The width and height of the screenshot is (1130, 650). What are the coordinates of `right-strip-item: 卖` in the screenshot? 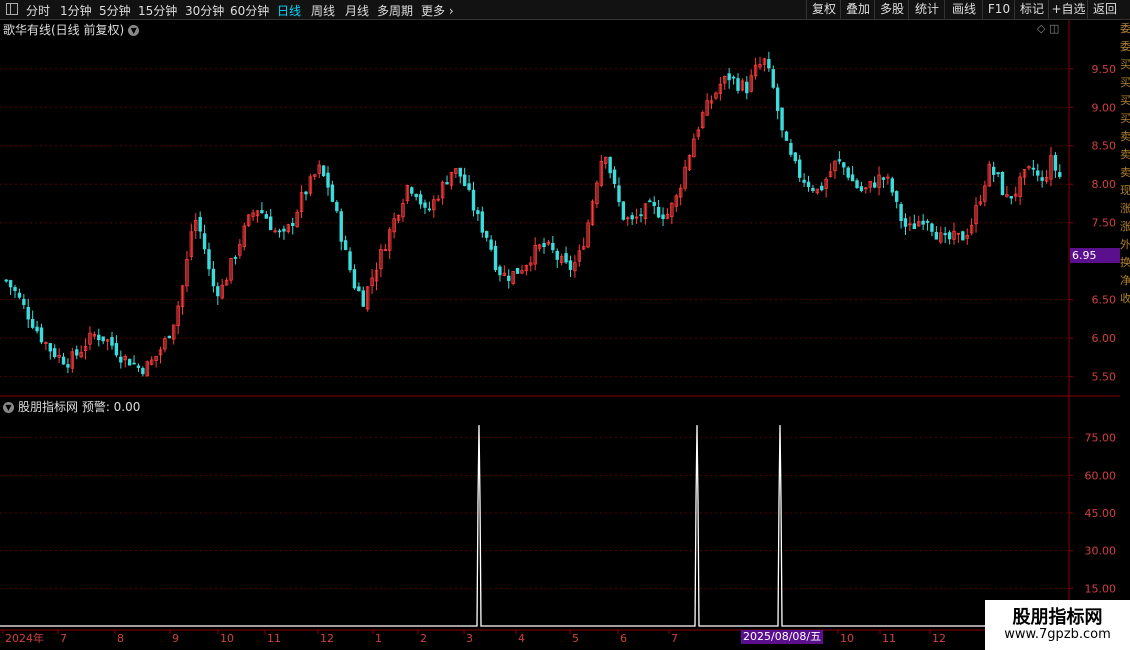 It's located at (1125, 136).